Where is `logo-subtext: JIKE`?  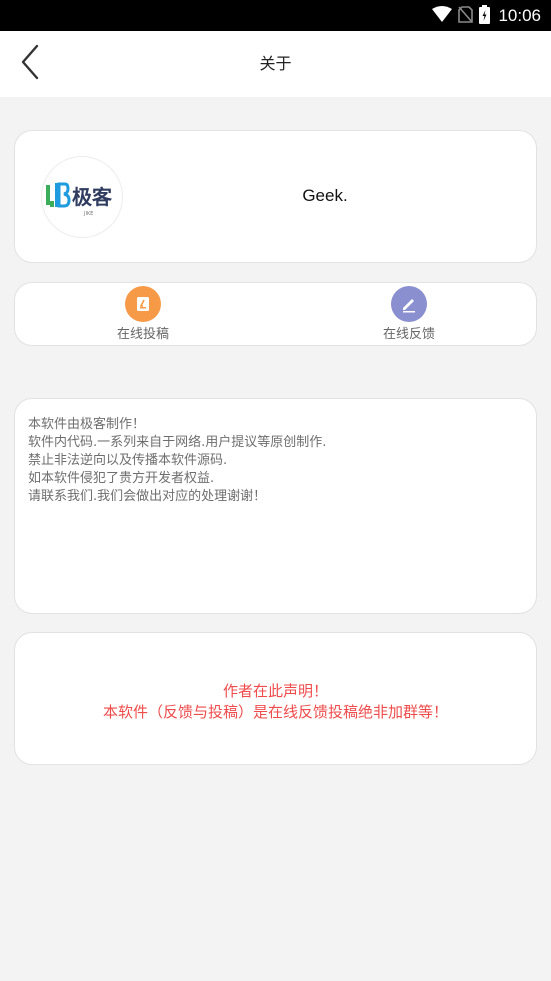
logo-subtext: JIKE is located at coordinates (88, 214).